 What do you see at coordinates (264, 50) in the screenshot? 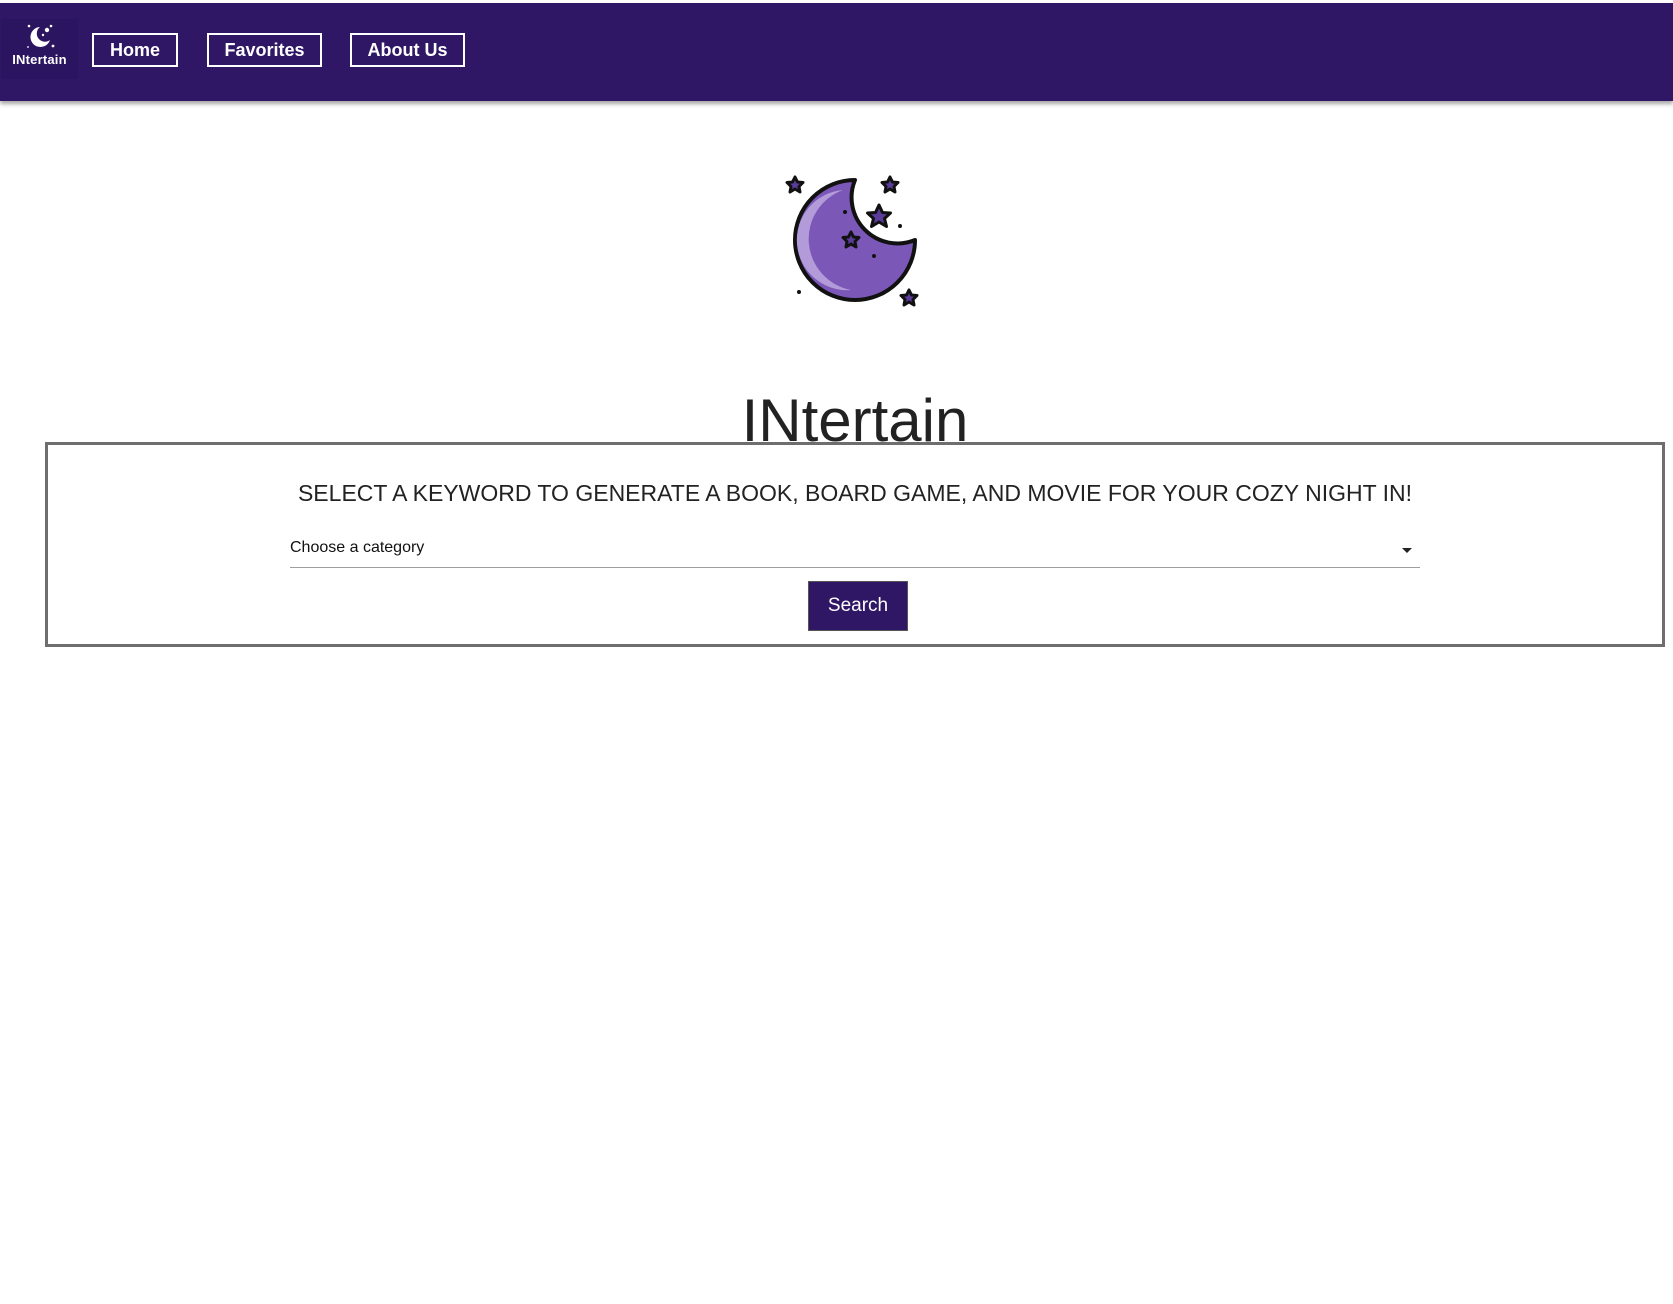
I see `nav-favorites-button: Favorites` at bounding box center [264, 50].